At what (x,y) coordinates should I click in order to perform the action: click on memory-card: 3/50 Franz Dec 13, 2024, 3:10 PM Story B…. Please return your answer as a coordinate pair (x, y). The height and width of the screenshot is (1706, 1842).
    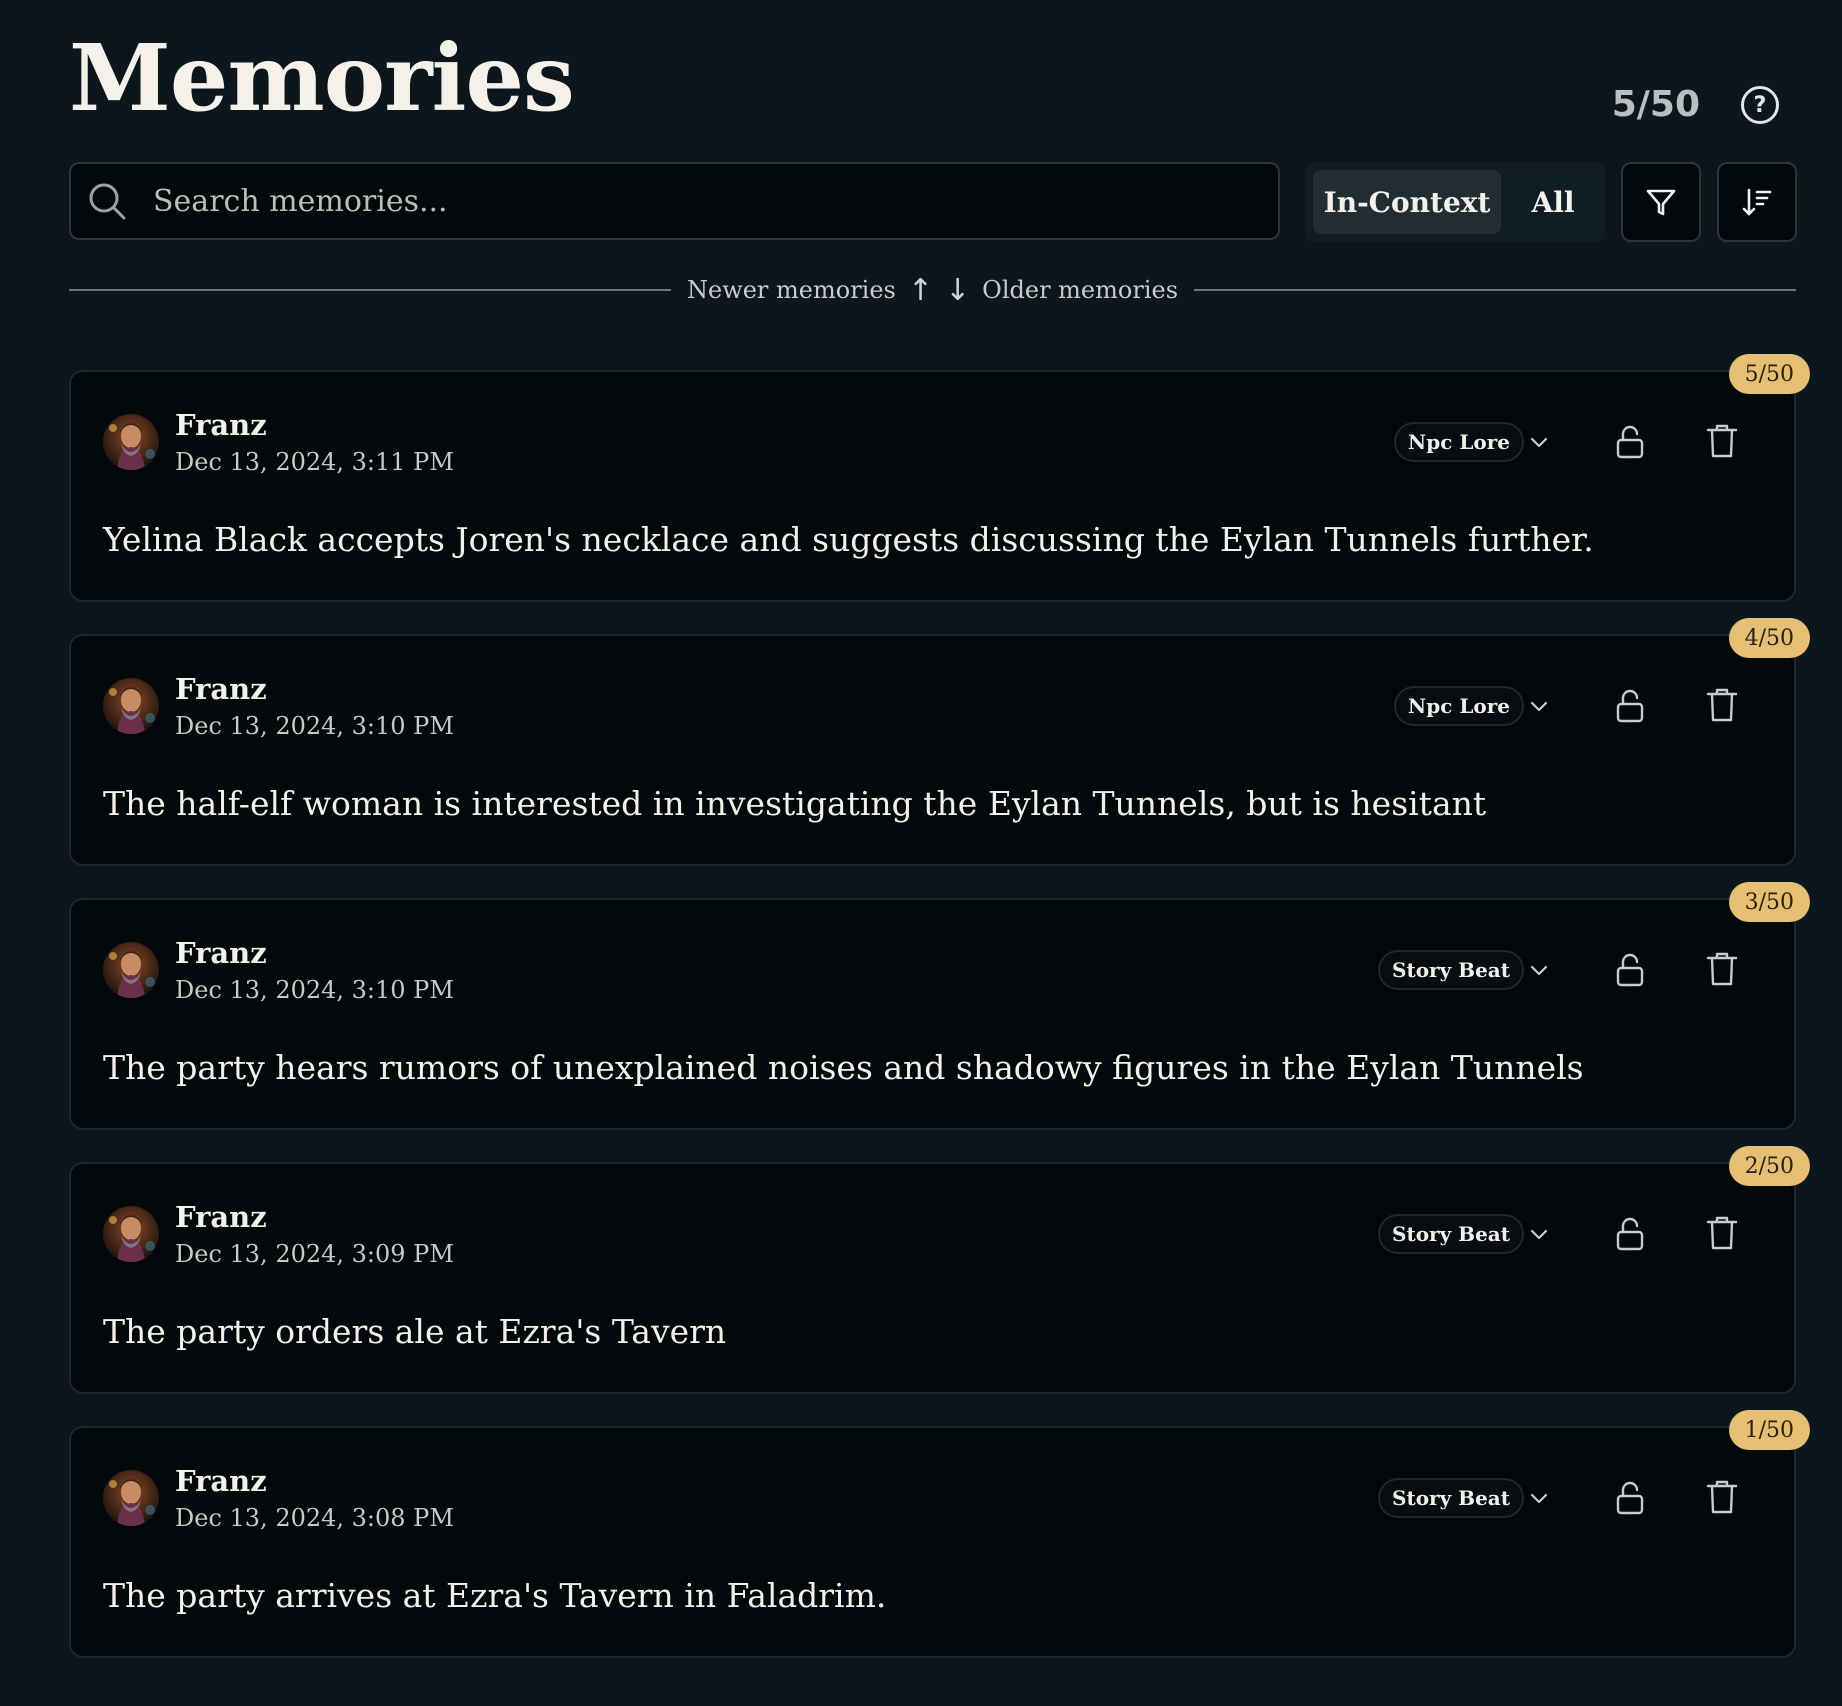
    Looking at the image, I should click on (939, 1006).